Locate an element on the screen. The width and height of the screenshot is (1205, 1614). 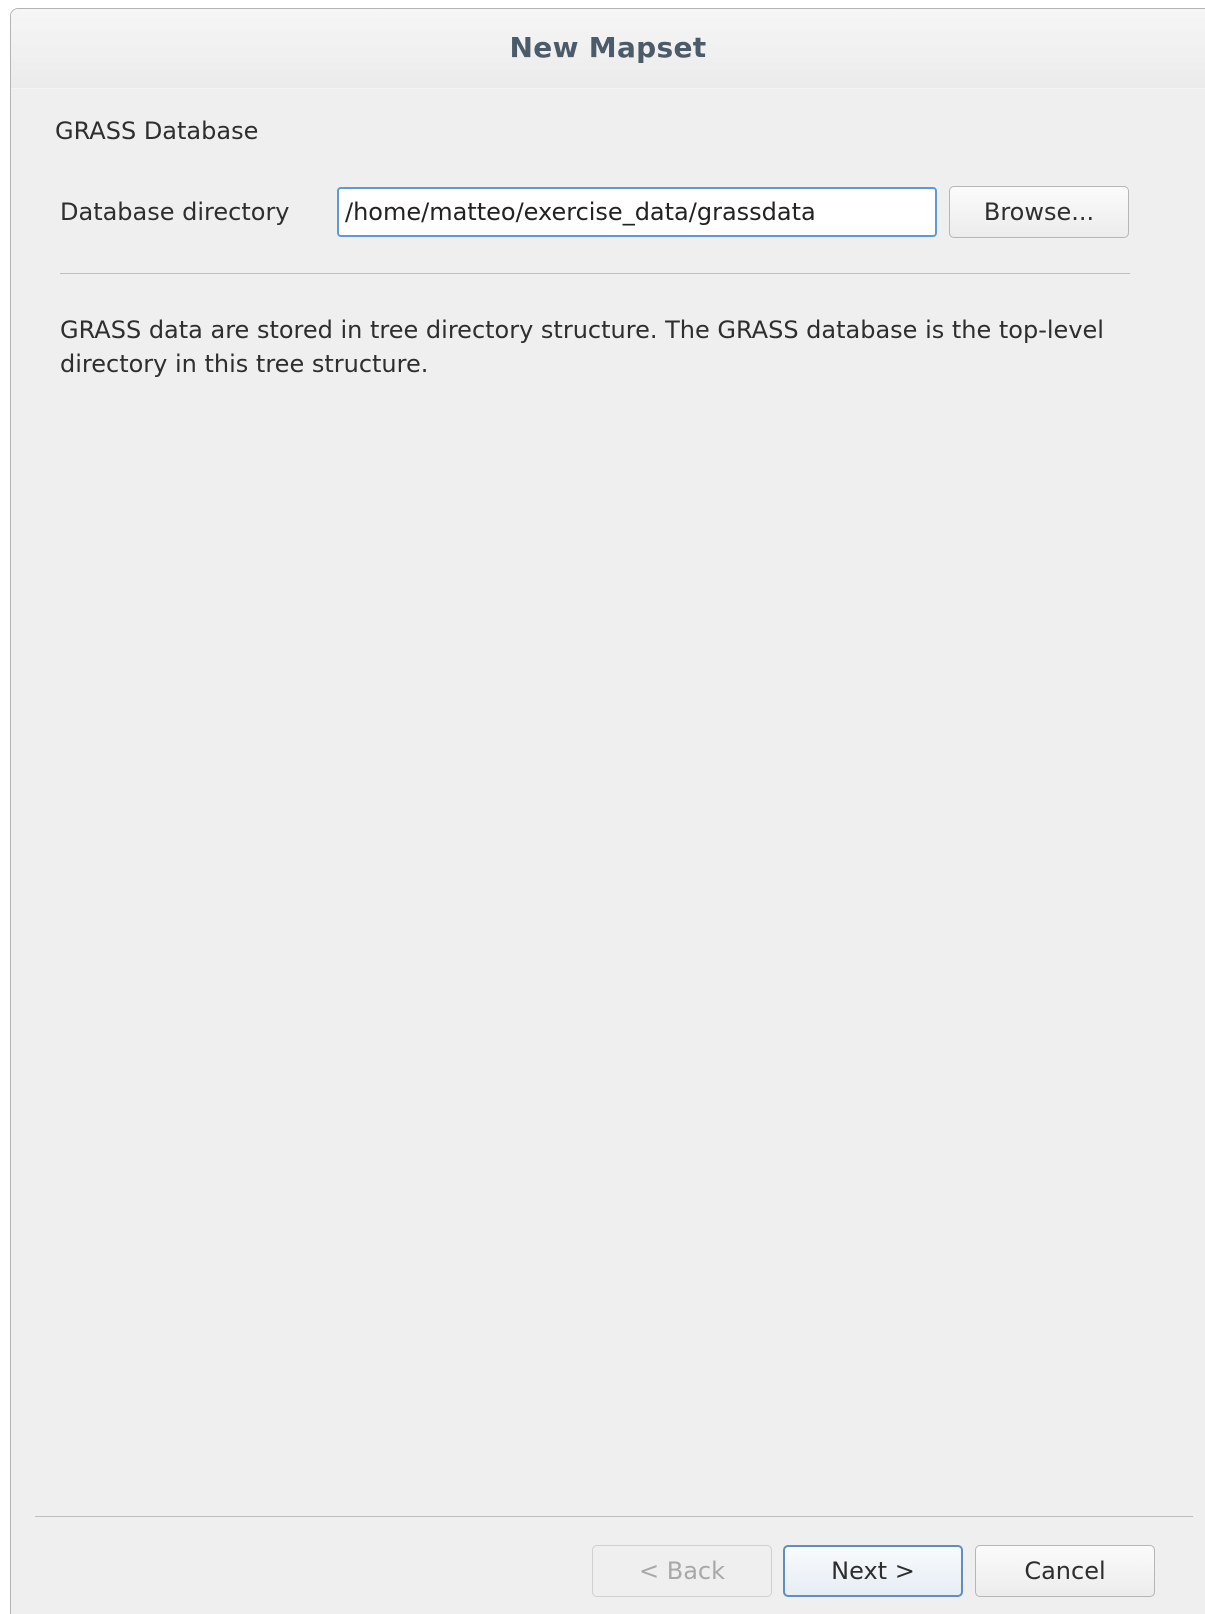
title-bar: New Mapset is located at coordinates (608, 49).